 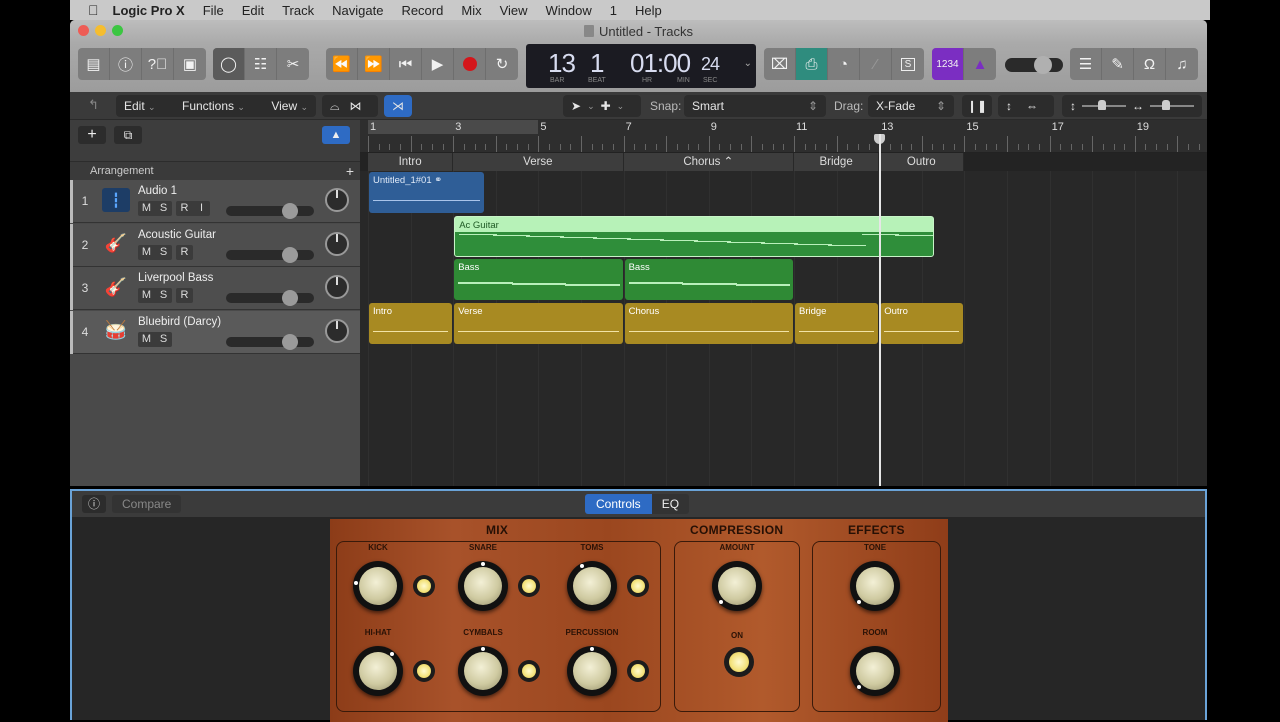 I want to click on tone-knob, so click(x=875, y=586).